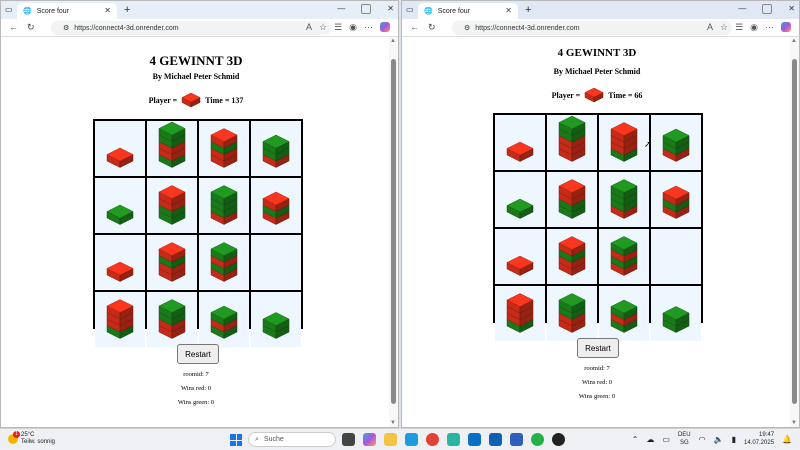 This screenshot has width=800, height=450. I want to click on url-text: https://connect4-3d.onrender.com, so click(126, 28).